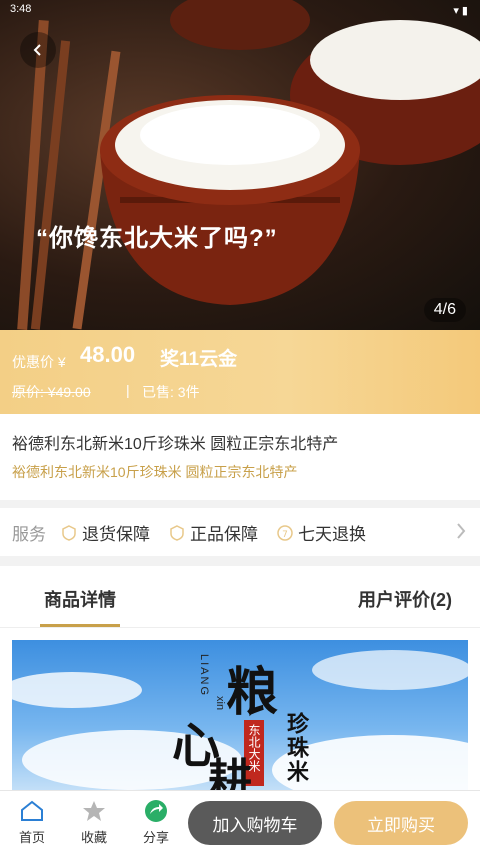  Describe the element at coordinates (444, 310) in the screenshot. I see `image-counter: 4/6` at that location.